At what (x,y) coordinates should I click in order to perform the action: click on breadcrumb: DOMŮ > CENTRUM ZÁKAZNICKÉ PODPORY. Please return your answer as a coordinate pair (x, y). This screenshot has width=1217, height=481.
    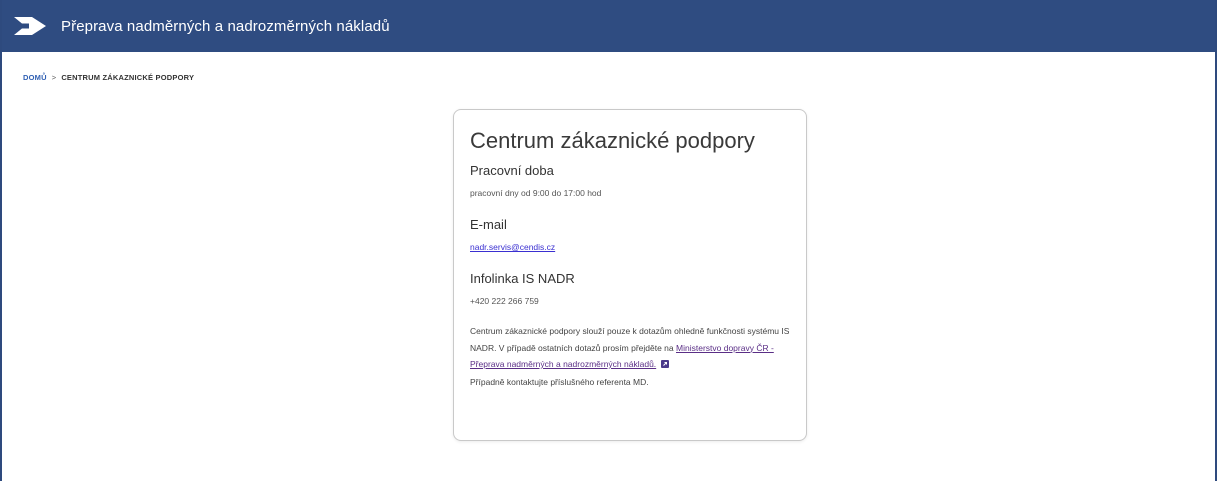
    Looking at the image, I should click on (108, 77).